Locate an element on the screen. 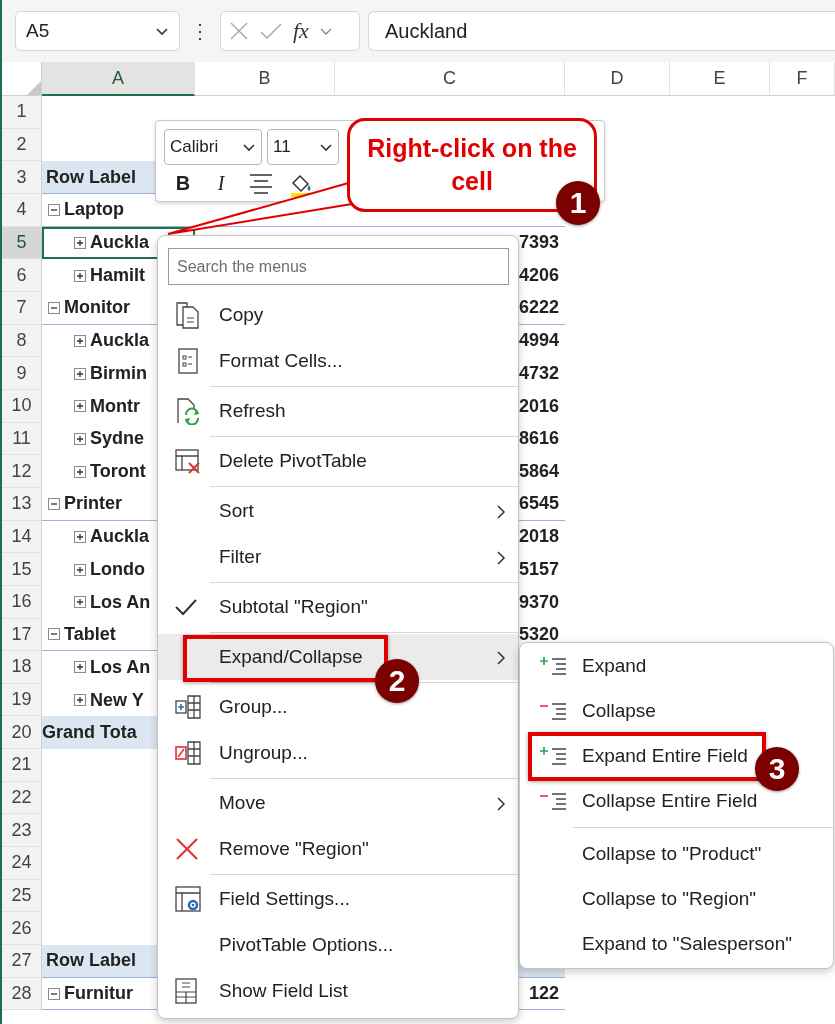  italic-button: I is located at coordinates (221, 183).